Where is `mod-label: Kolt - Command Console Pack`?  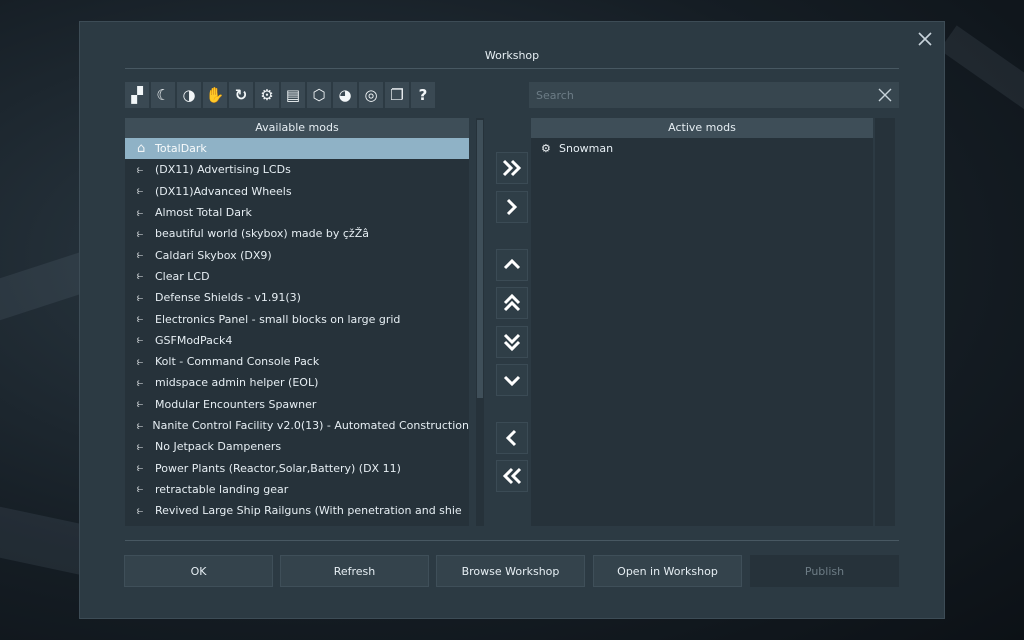
mod-label: Kolt - Command Console Pack is located at coordinates (237, 362).